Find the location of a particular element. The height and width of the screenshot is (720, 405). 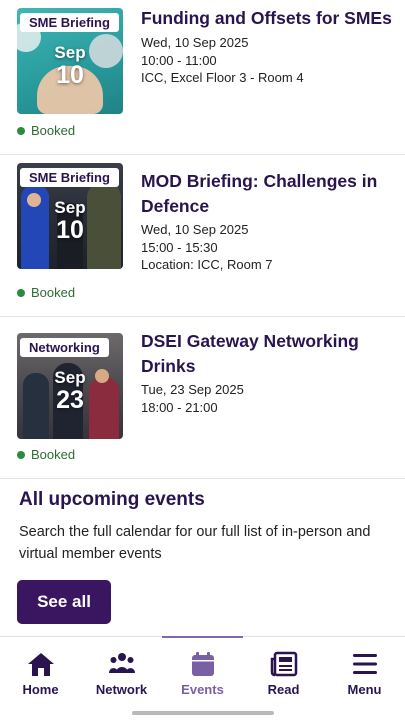

tab-read: Read is located at coordinates (283, 674).